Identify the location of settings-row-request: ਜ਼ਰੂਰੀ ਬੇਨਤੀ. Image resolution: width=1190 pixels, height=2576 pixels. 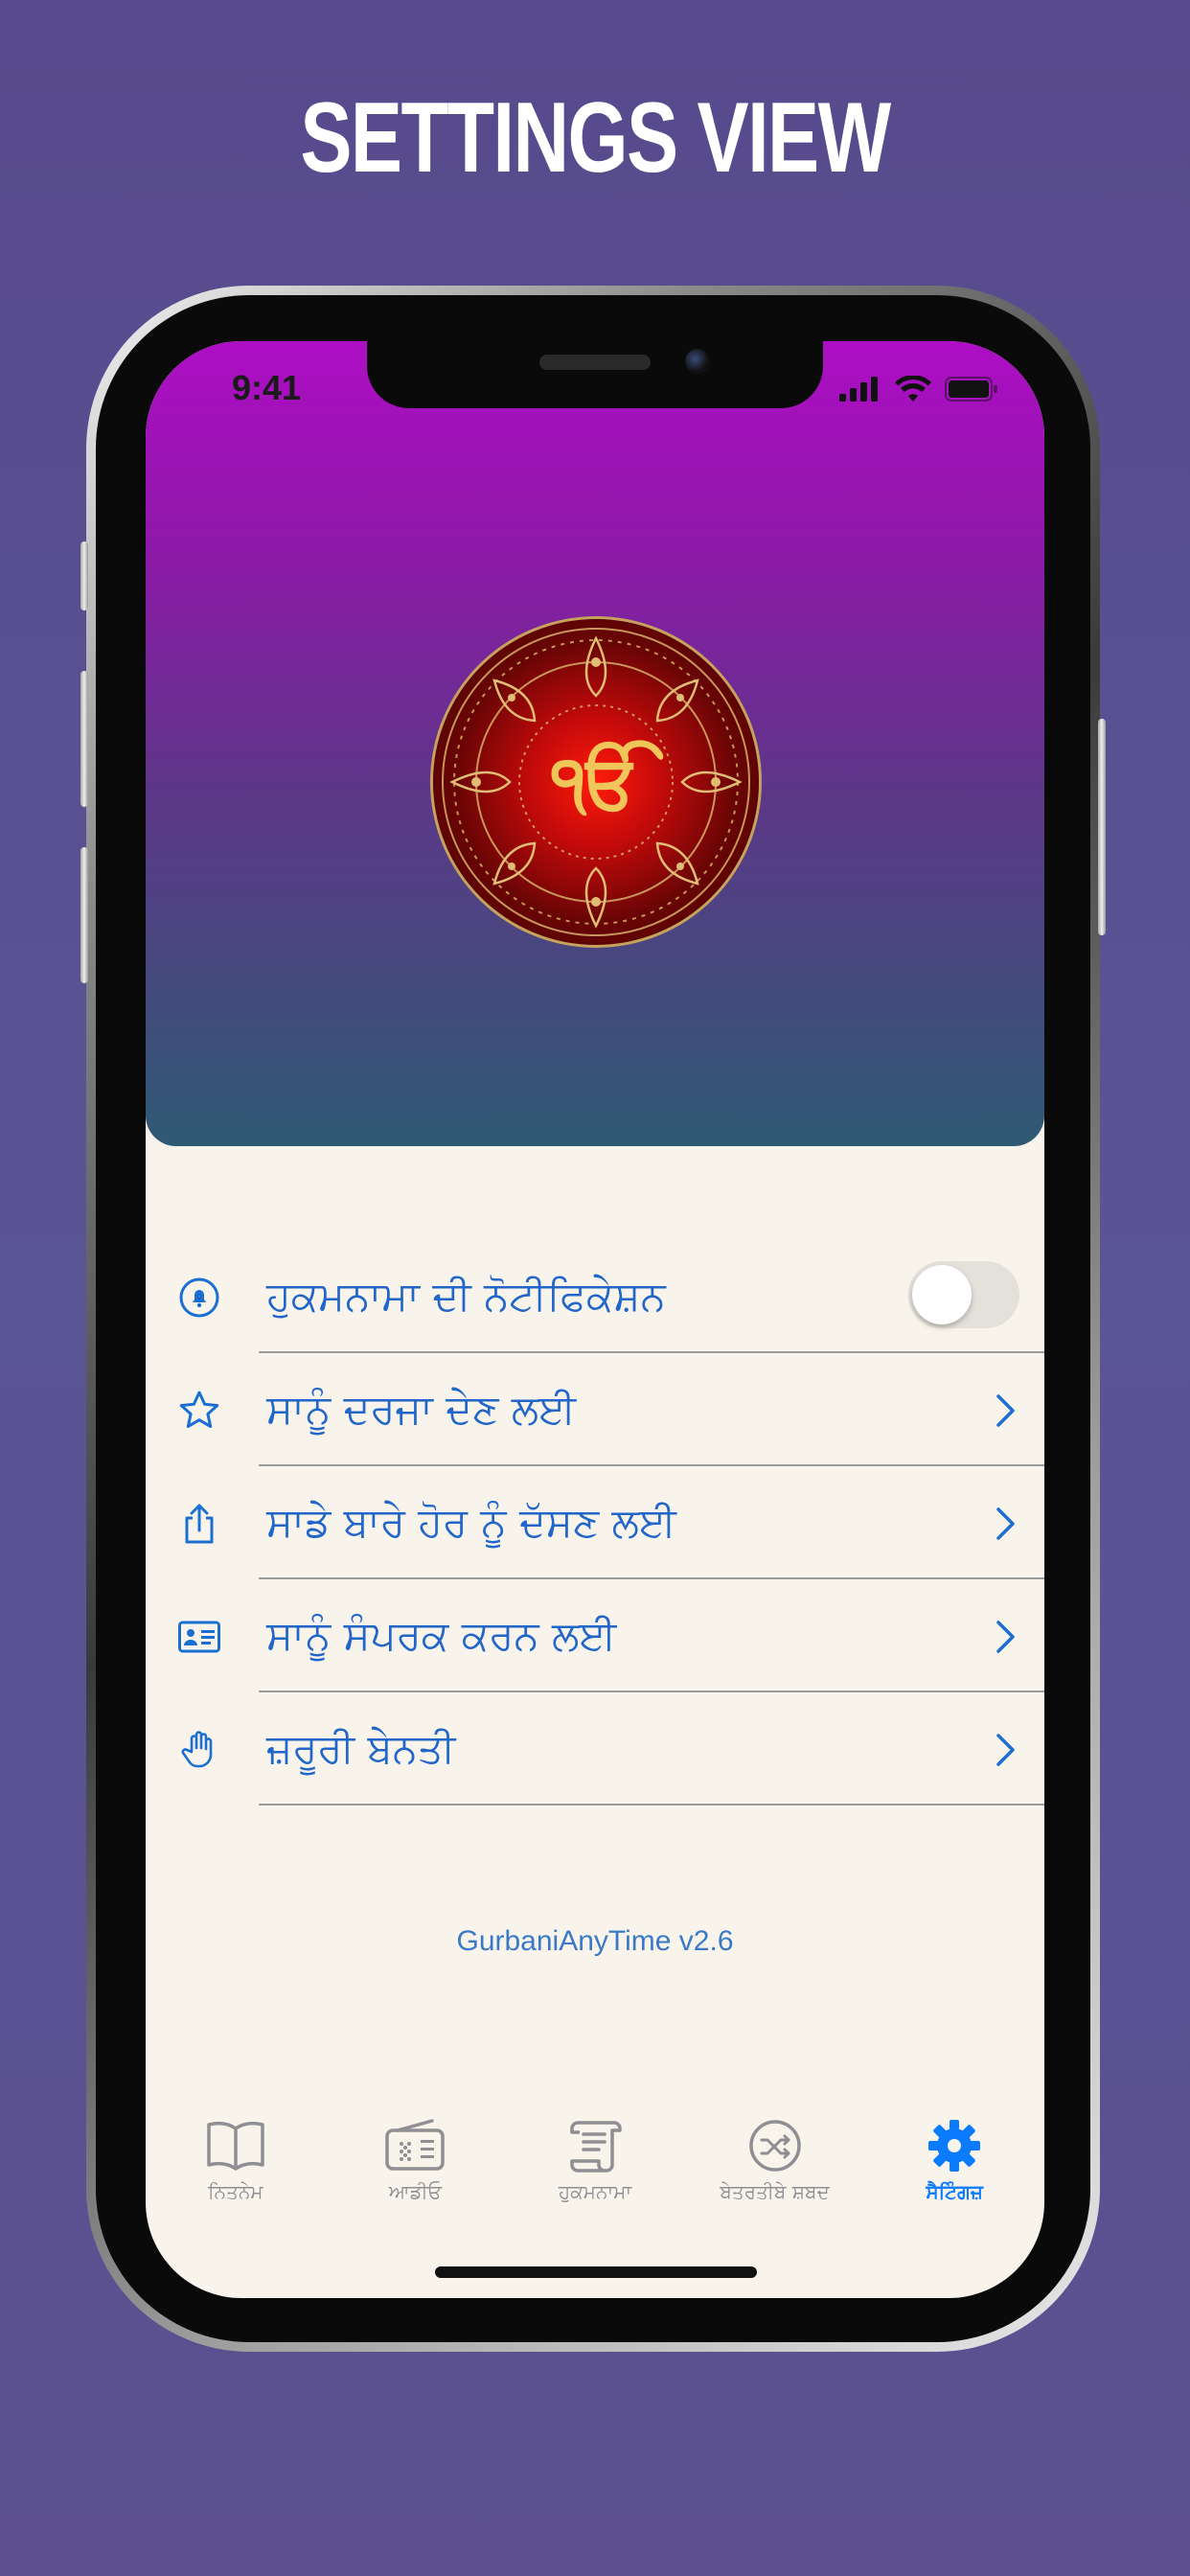
(595, 1749).